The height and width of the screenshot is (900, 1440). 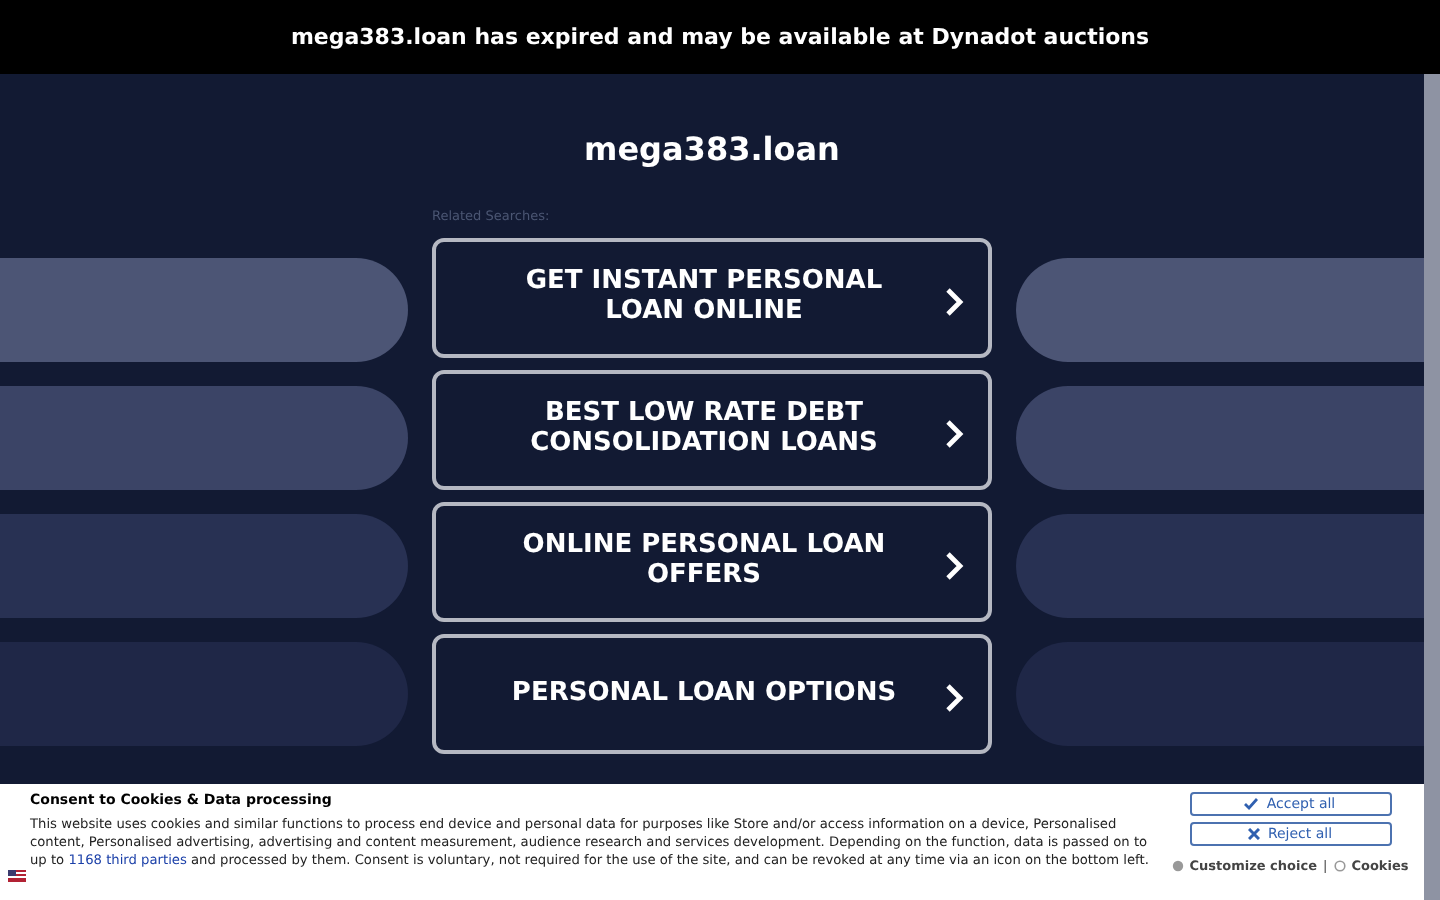 What do you see at coordinates (1253, 834) in the screenshot?
I see `close-icon` at bounding box center [1253, 834].